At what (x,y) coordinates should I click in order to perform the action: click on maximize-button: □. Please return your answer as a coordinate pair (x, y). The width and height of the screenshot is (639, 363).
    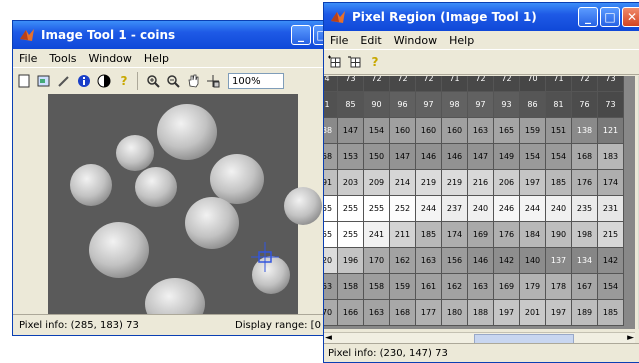
    Looking at the image, I should click on (610, 17).